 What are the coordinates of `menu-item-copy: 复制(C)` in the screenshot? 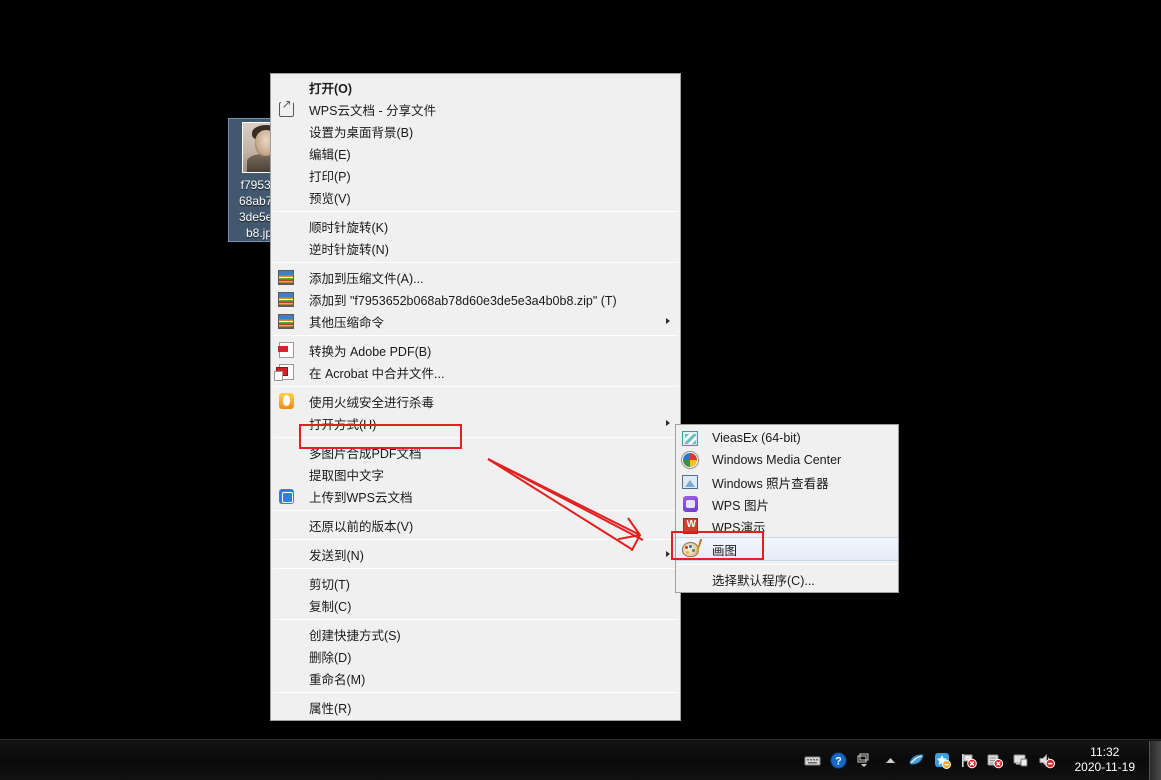 It's located at (475, 605).